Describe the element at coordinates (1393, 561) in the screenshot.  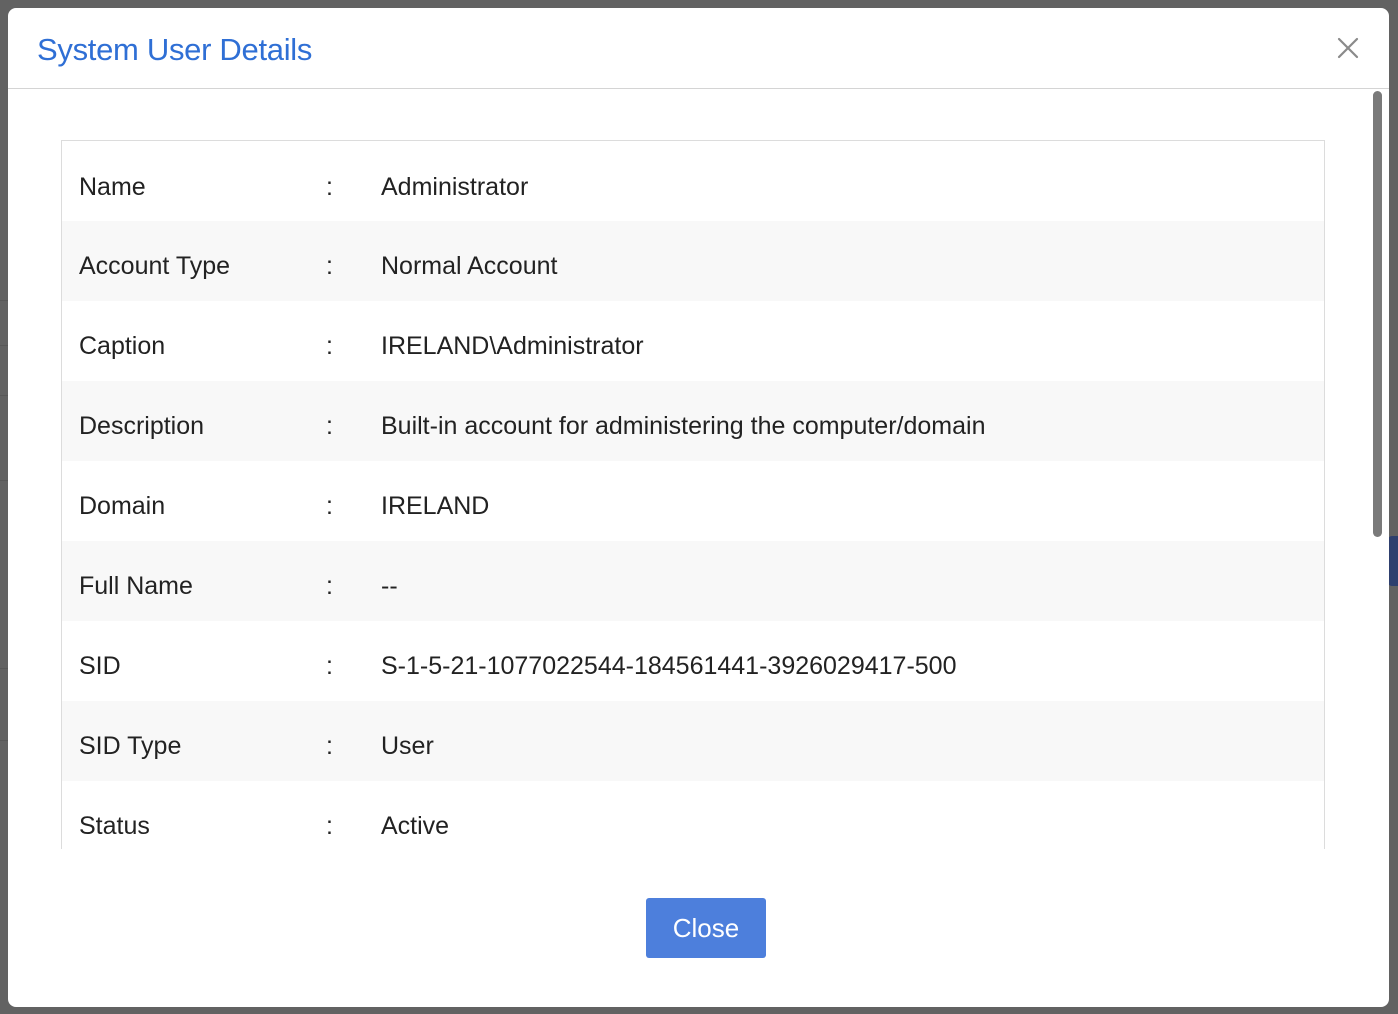
I see `background-button-edge` at that location.